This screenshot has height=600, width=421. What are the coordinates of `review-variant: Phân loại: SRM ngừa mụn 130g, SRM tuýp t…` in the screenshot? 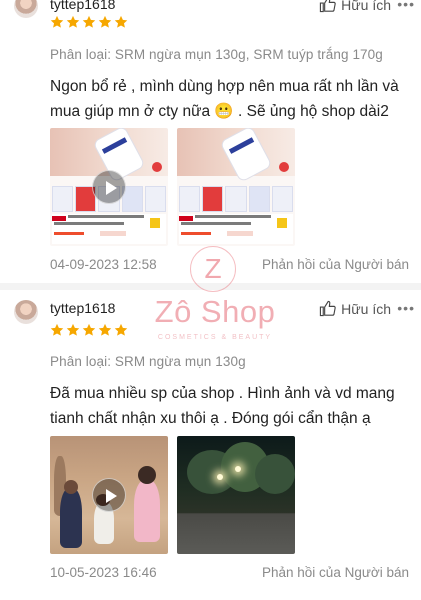 It's located at (216, 54).